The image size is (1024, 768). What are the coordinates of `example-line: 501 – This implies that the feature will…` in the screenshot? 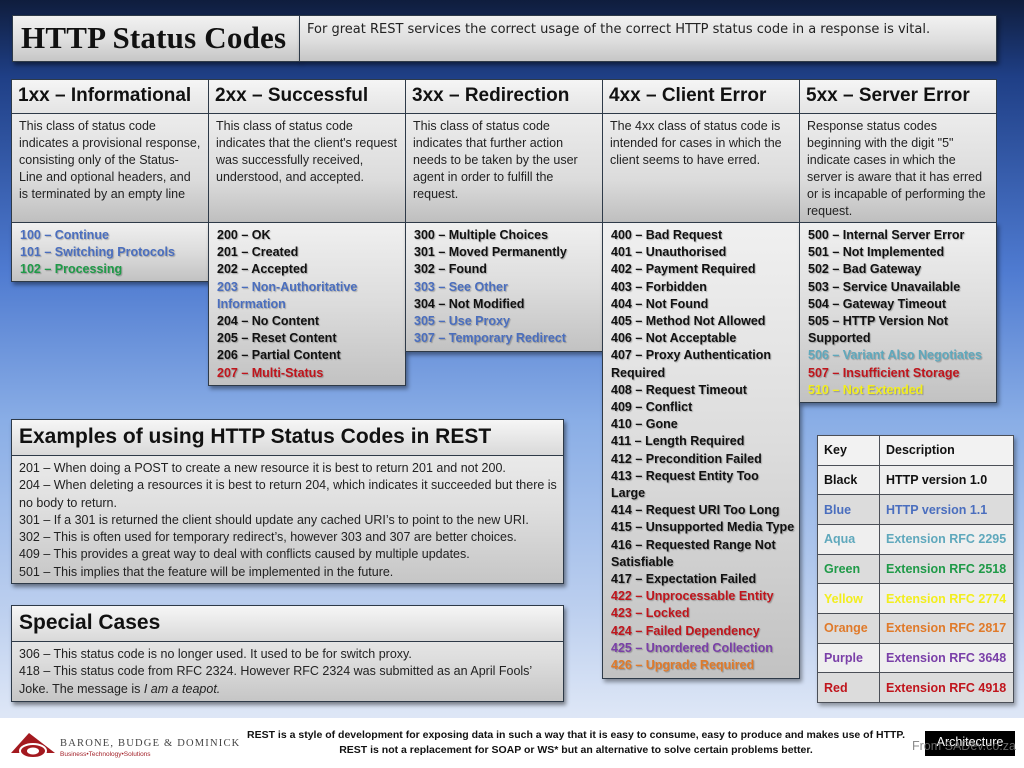 It's located at (206, 571).